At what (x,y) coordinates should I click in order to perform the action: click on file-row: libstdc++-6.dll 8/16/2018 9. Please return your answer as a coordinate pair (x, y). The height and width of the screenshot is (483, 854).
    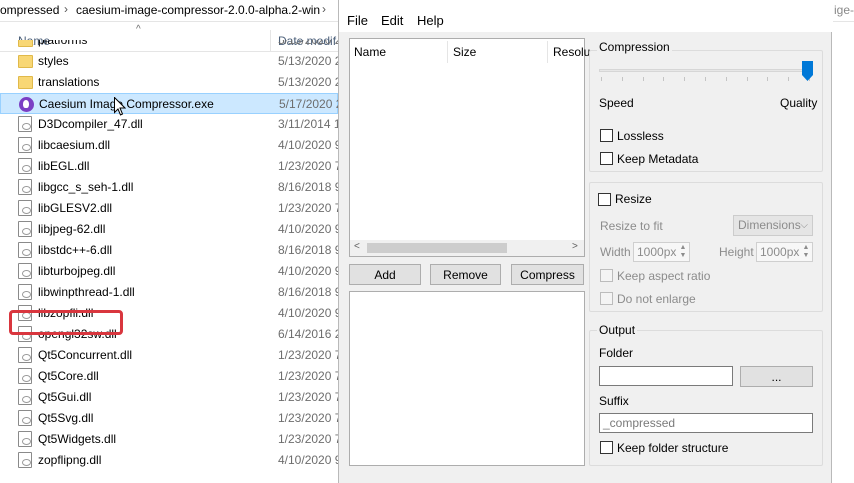
    Looking at the image, I should click on (169, 250).